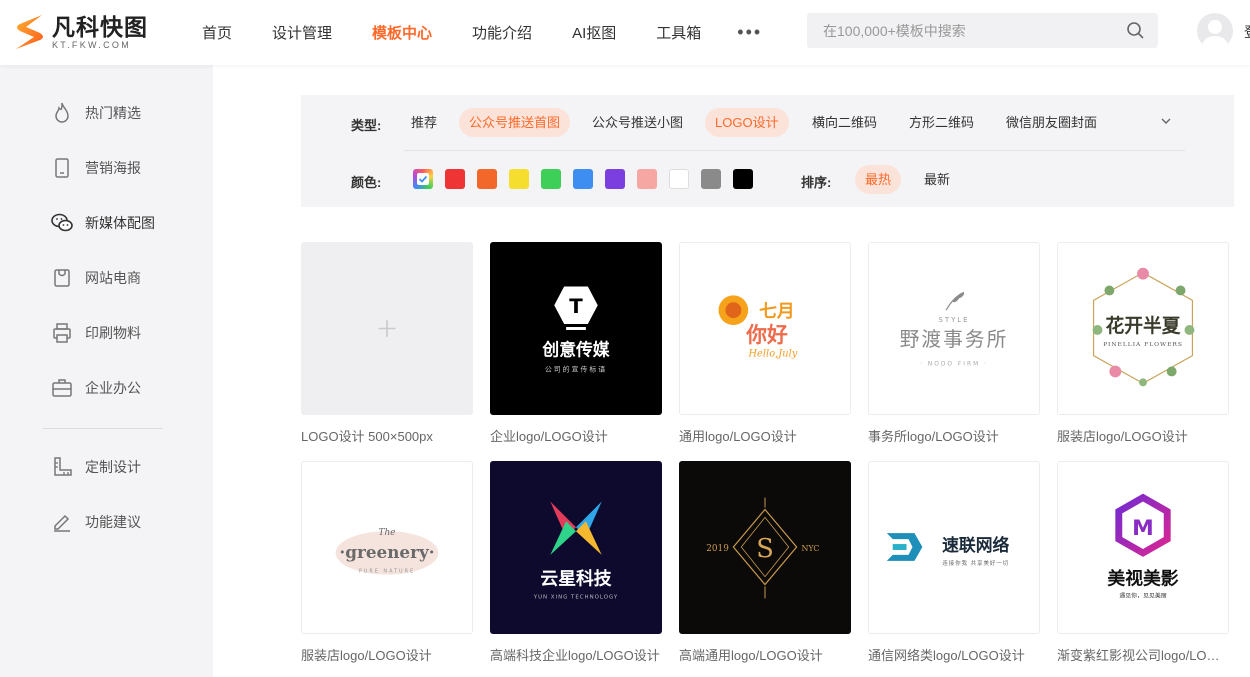  I want to click on flame-icon, so click(62, 112).